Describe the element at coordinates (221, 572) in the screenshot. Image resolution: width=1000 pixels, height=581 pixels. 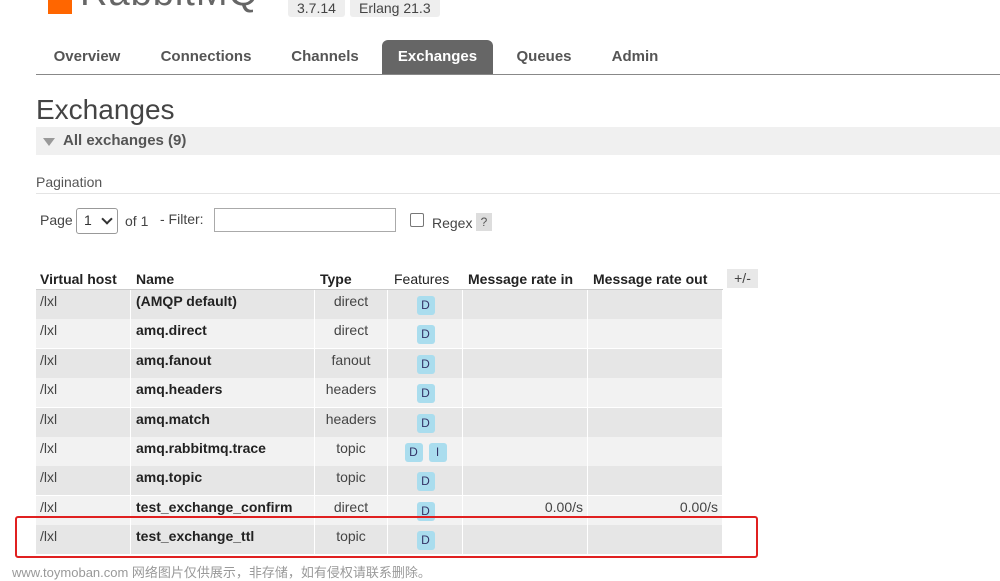
I see `watermark: www.toymoban.com 网络图片仅供展示，非存储，如有侵权请联系删除。` at that location.